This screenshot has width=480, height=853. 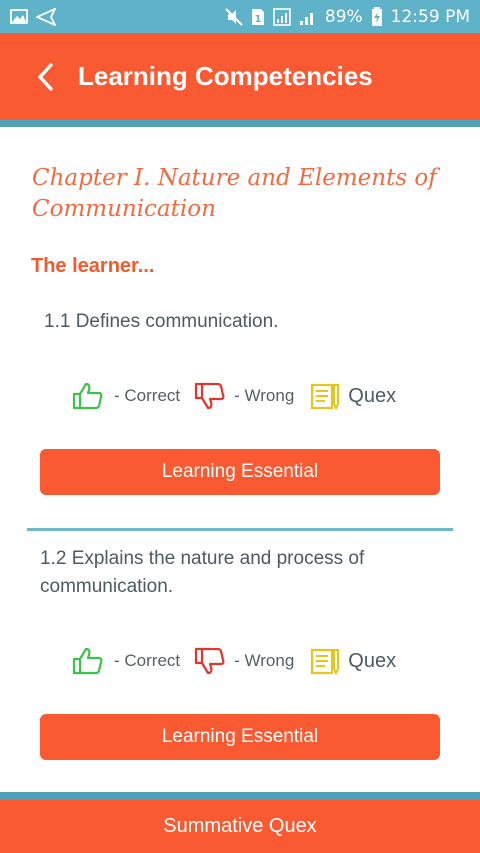 I want to click on battery-percent: 89%, so click(x=343, y=16).